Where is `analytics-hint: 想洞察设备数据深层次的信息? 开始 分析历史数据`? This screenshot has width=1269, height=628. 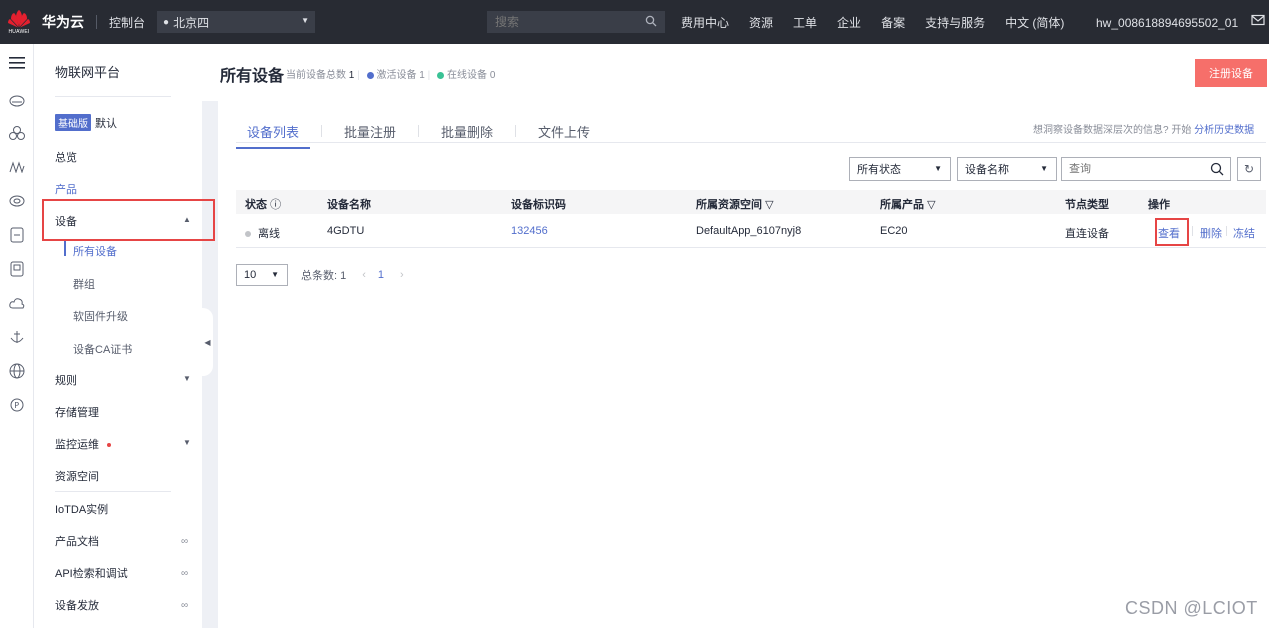
analytics-hint: 想洞察设备数据深层次的信息? 开始 分析历史数据 is located at coordinates (1143, 128).